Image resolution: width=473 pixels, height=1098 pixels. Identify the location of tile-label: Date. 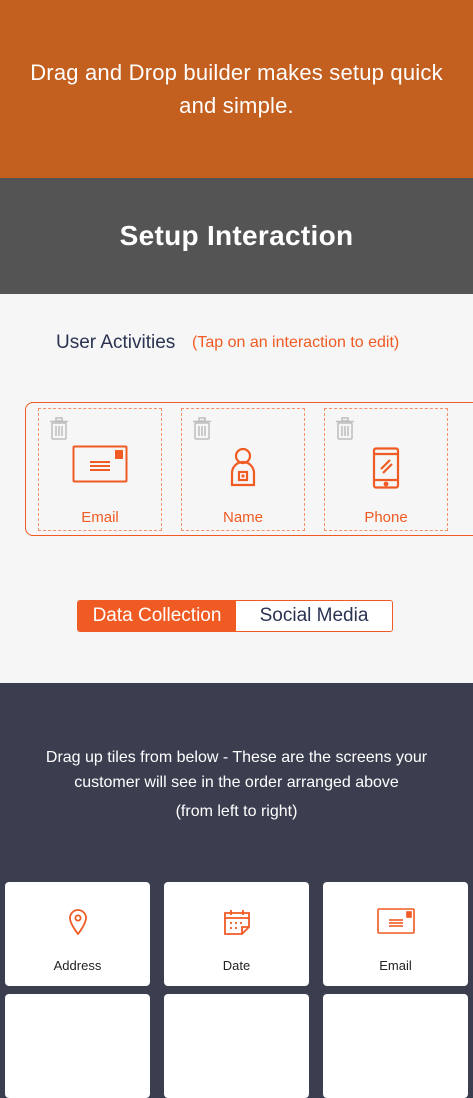
(236, 965).